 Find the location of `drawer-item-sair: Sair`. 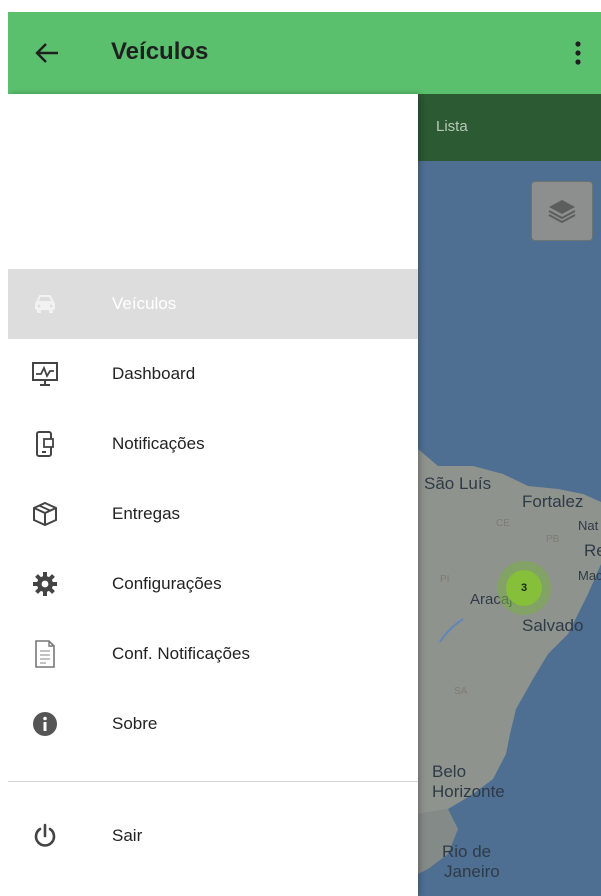

drawer-item-sair: Sair is located at coordinates (213, 836).